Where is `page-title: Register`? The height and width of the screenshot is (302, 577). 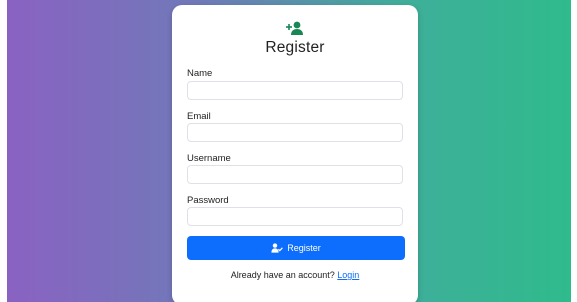
page-title: Register is located at coordinates (295, 47).